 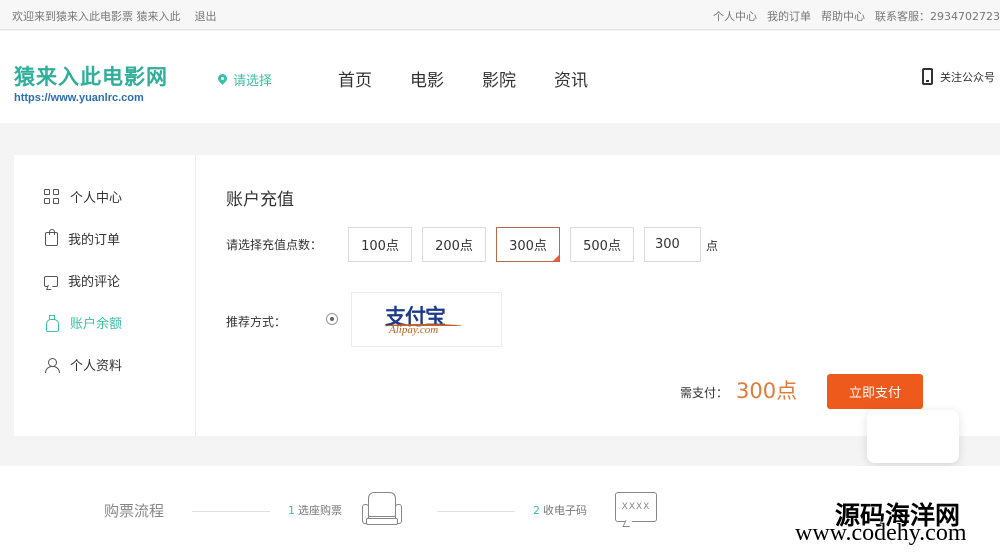 What do you see at coordinates (256, 322) in the screenshot?
I see `payment-method-label: 推荐方式：` at bounding box center [256, 322].